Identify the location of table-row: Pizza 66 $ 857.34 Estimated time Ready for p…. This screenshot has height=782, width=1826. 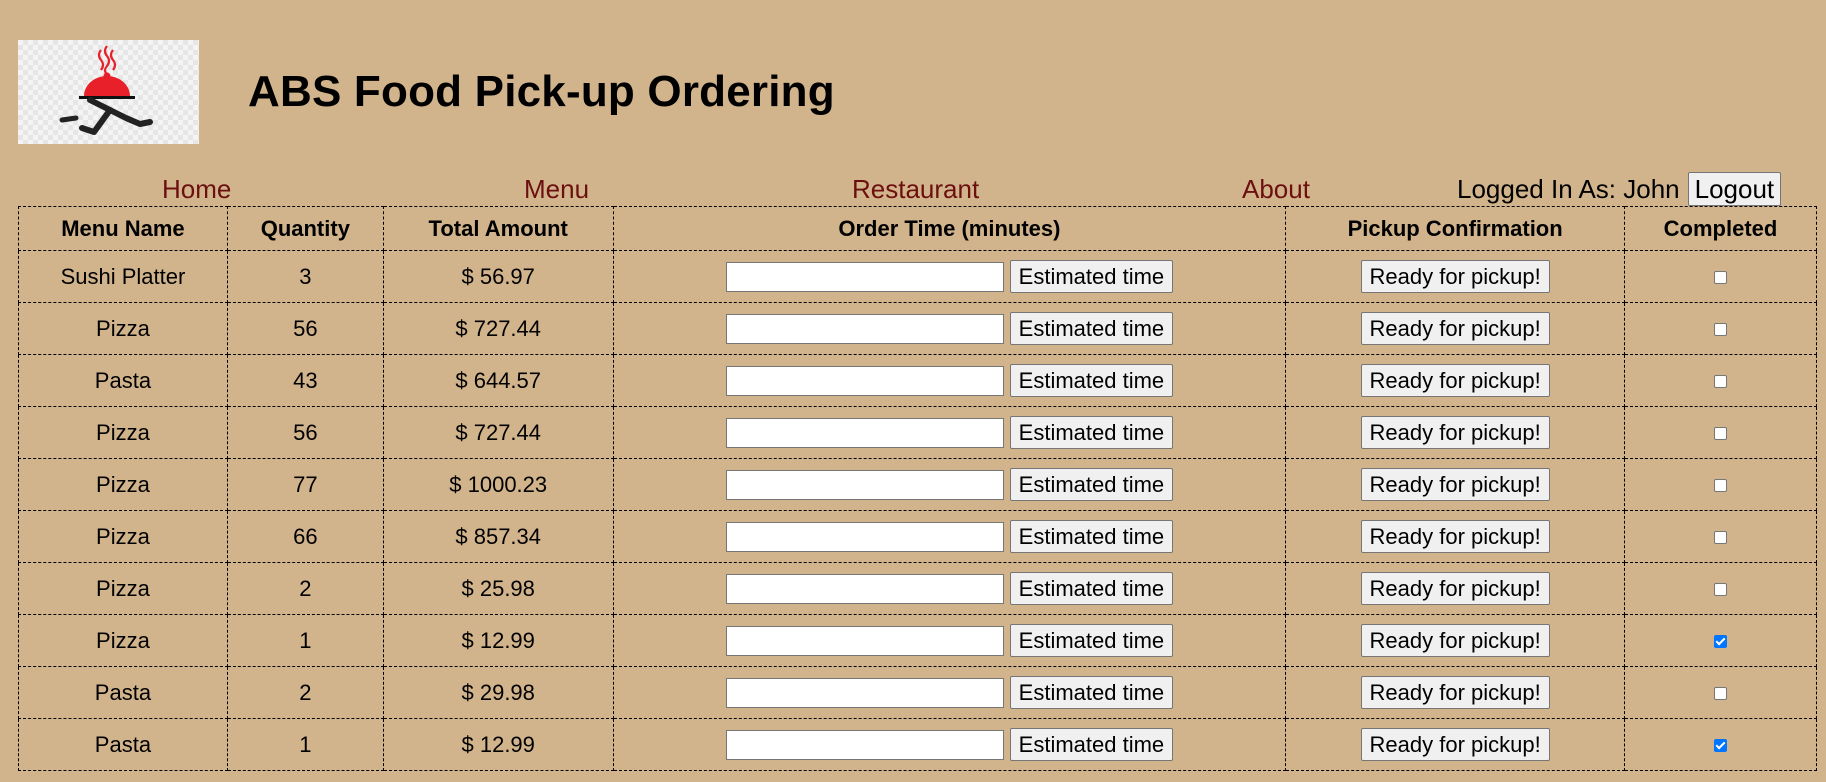
(917, 536).